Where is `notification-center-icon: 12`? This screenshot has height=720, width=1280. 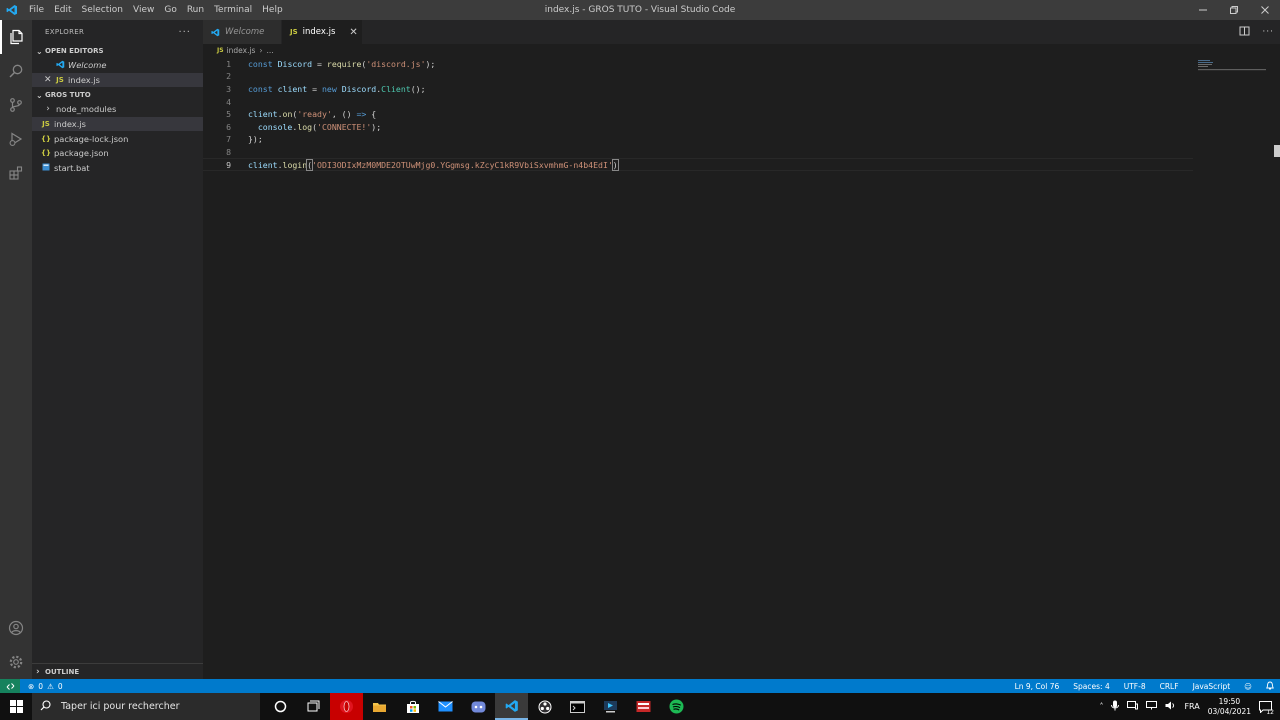 notification-center-icon: 12 is located at coordinates (1266, 708).